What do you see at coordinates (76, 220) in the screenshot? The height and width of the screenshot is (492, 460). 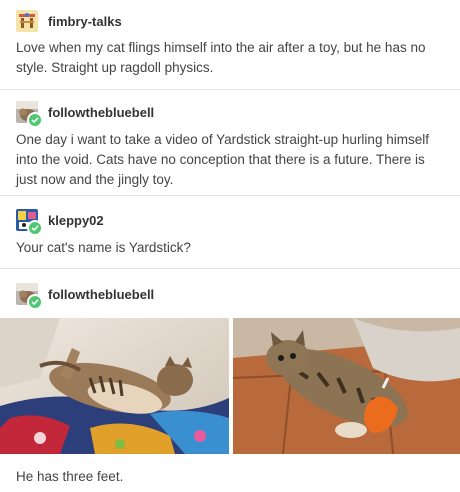 I see `username: kleppy02` at bounding box center [76, 220].